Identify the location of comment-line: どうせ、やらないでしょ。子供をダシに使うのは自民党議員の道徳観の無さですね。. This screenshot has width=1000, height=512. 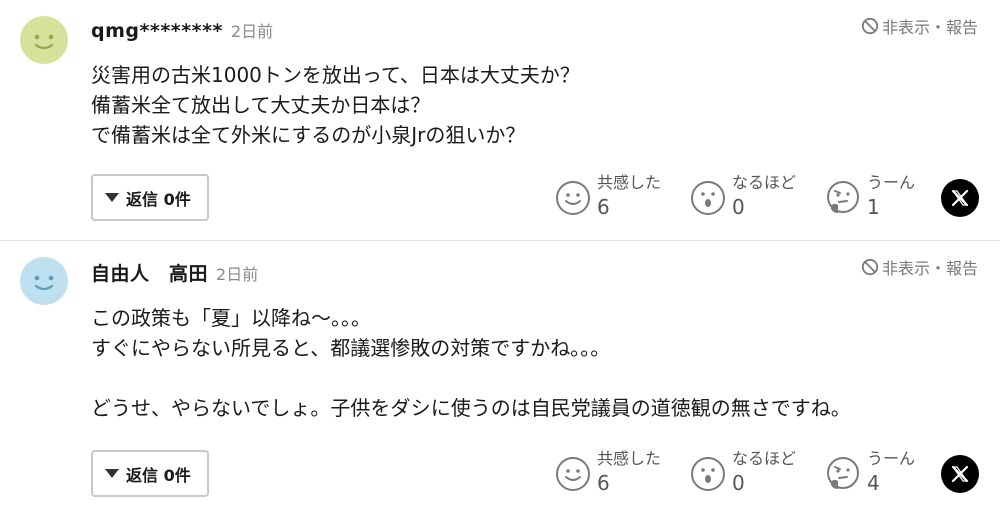
(471, 408).